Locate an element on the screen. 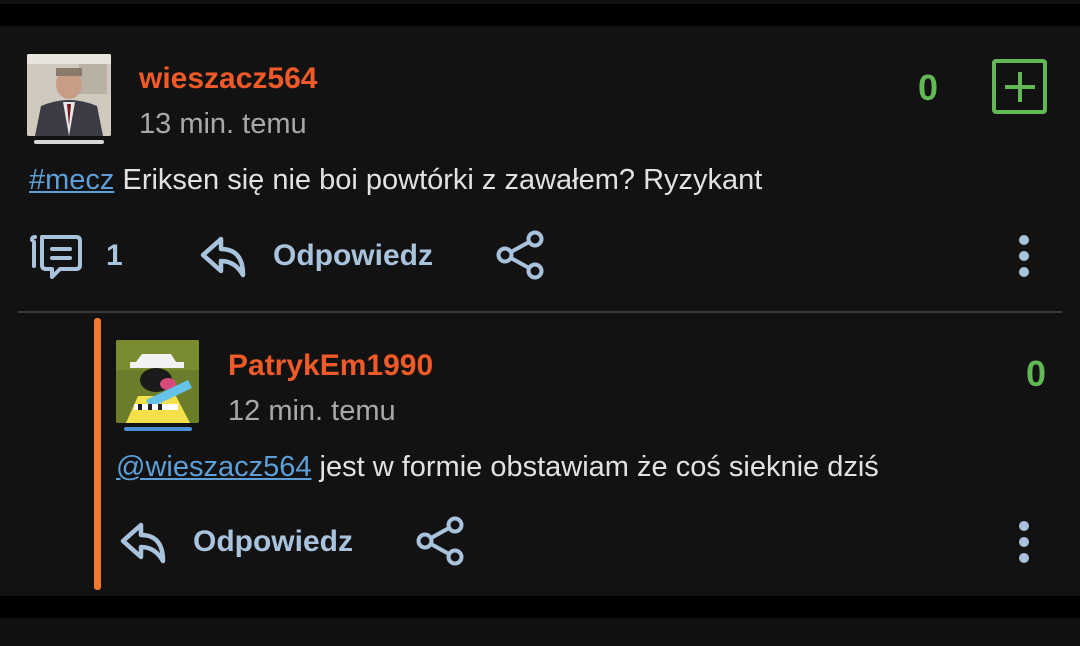 This screenshot has width=1080, height=646. comments-button: 1 is located at coordinates (75, 256).